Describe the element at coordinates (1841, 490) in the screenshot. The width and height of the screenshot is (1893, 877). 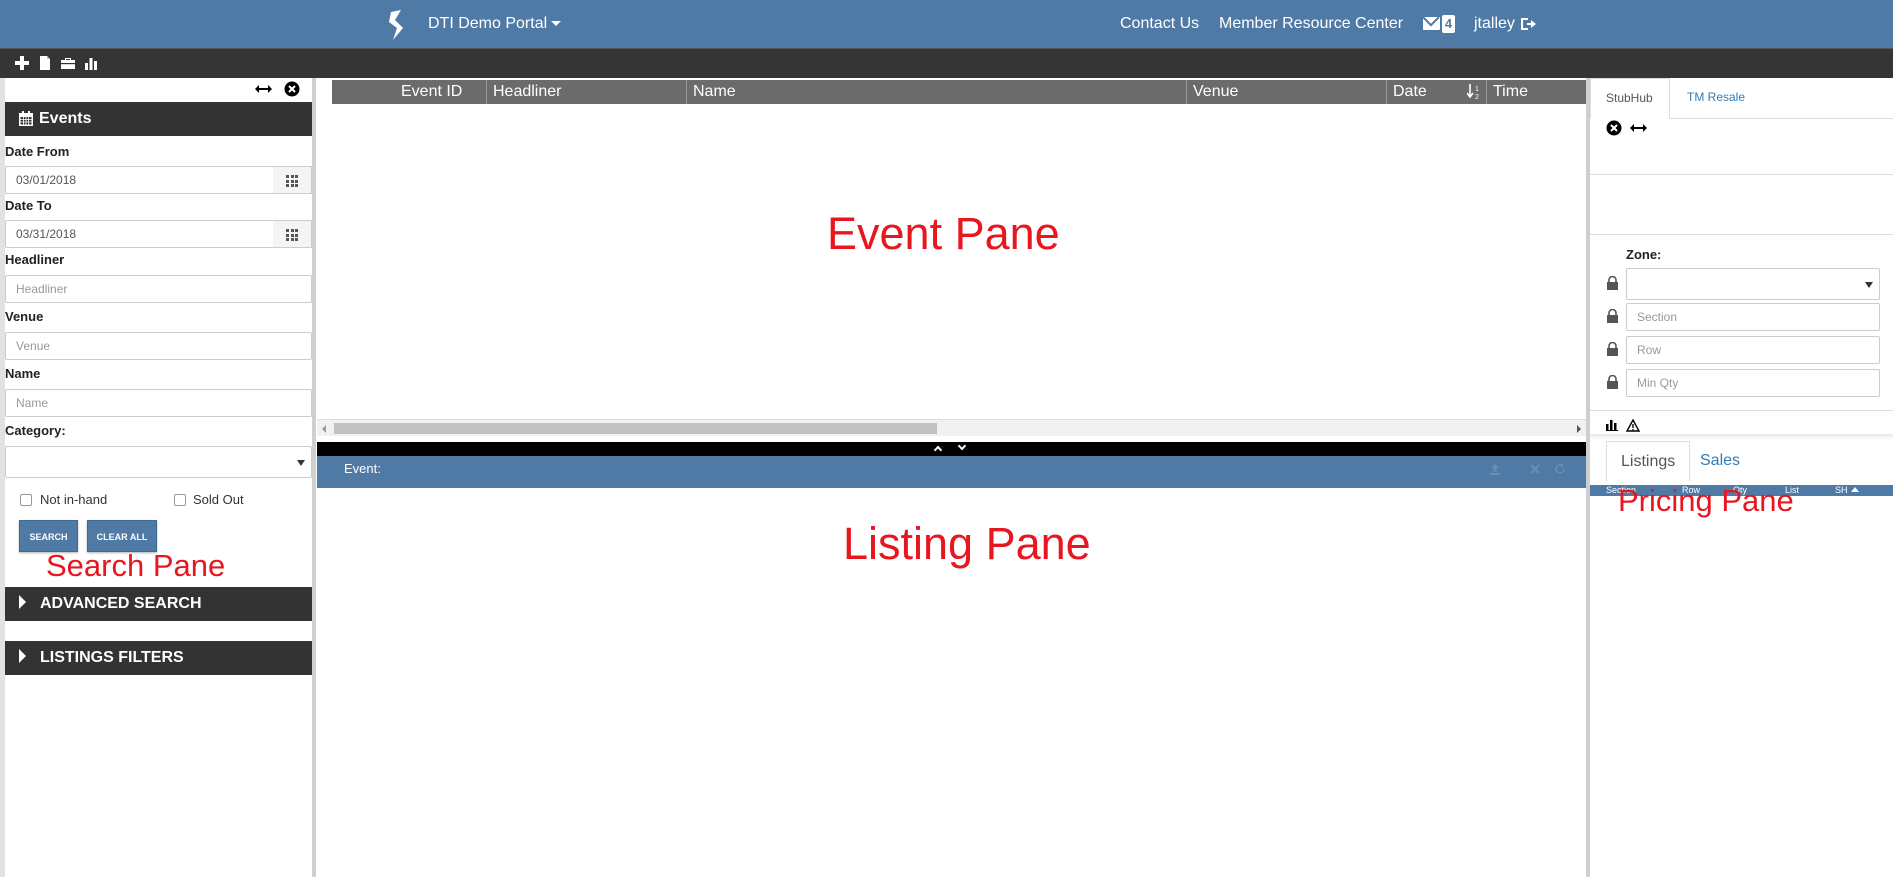
I see `mini-column-sh: SH` at that location.